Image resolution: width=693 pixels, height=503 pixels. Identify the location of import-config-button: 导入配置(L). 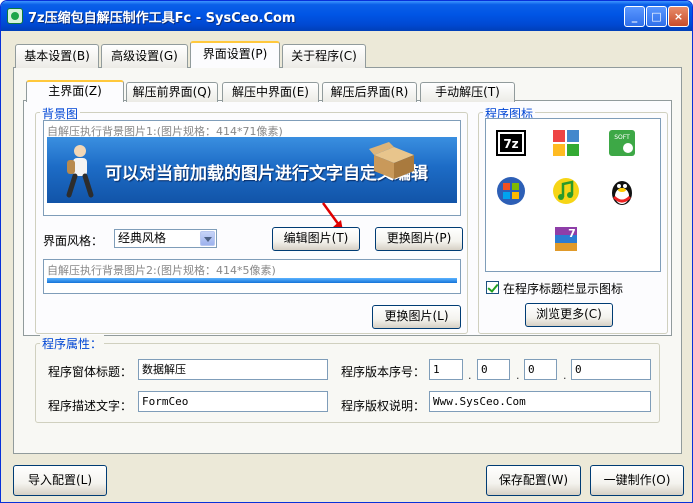
(60, 480).